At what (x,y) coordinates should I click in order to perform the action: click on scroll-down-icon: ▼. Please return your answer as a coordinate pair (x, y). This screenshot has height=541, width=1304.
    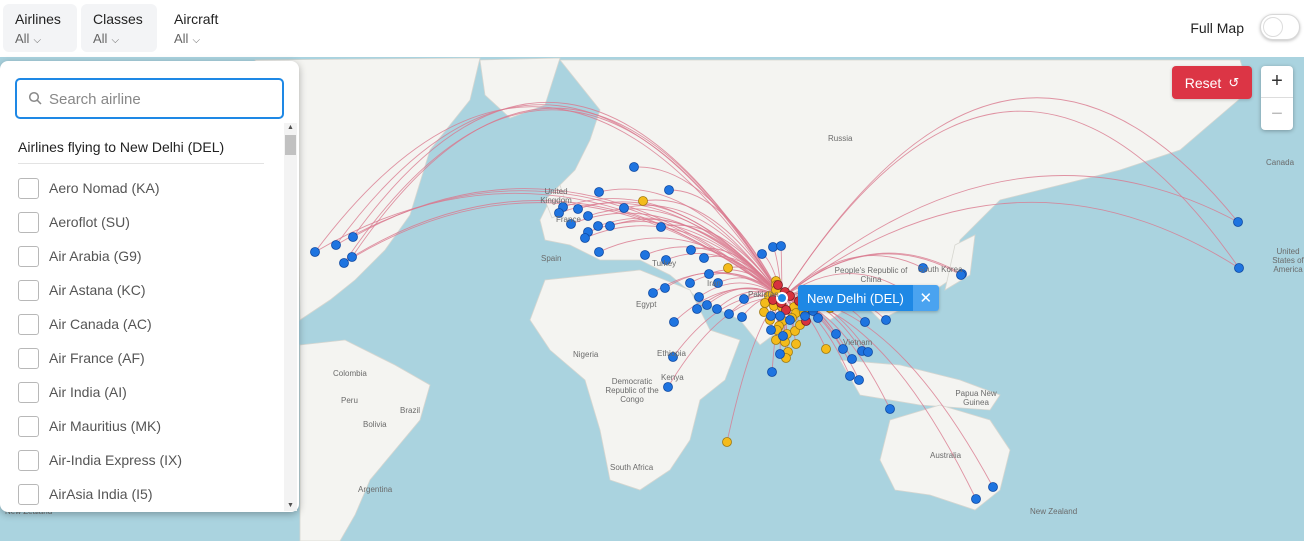
    Looking at the image, I should click on (290, 506).